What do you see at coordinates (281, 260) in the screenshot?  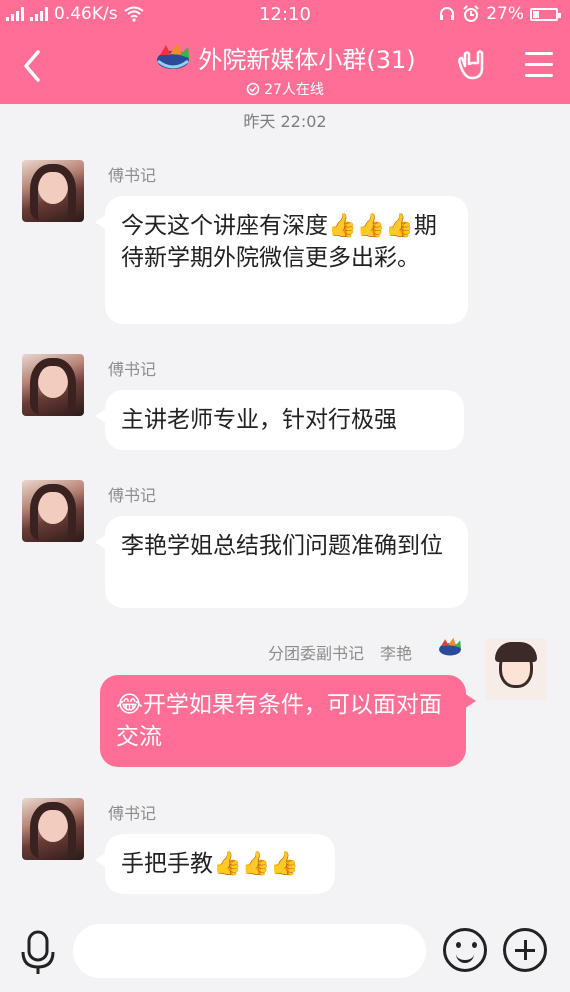 I see `message-bubble: 今天这个讲座有深度👍👍👍期待新学期外院微信更多出彩。` at bounding box center [281, 260].